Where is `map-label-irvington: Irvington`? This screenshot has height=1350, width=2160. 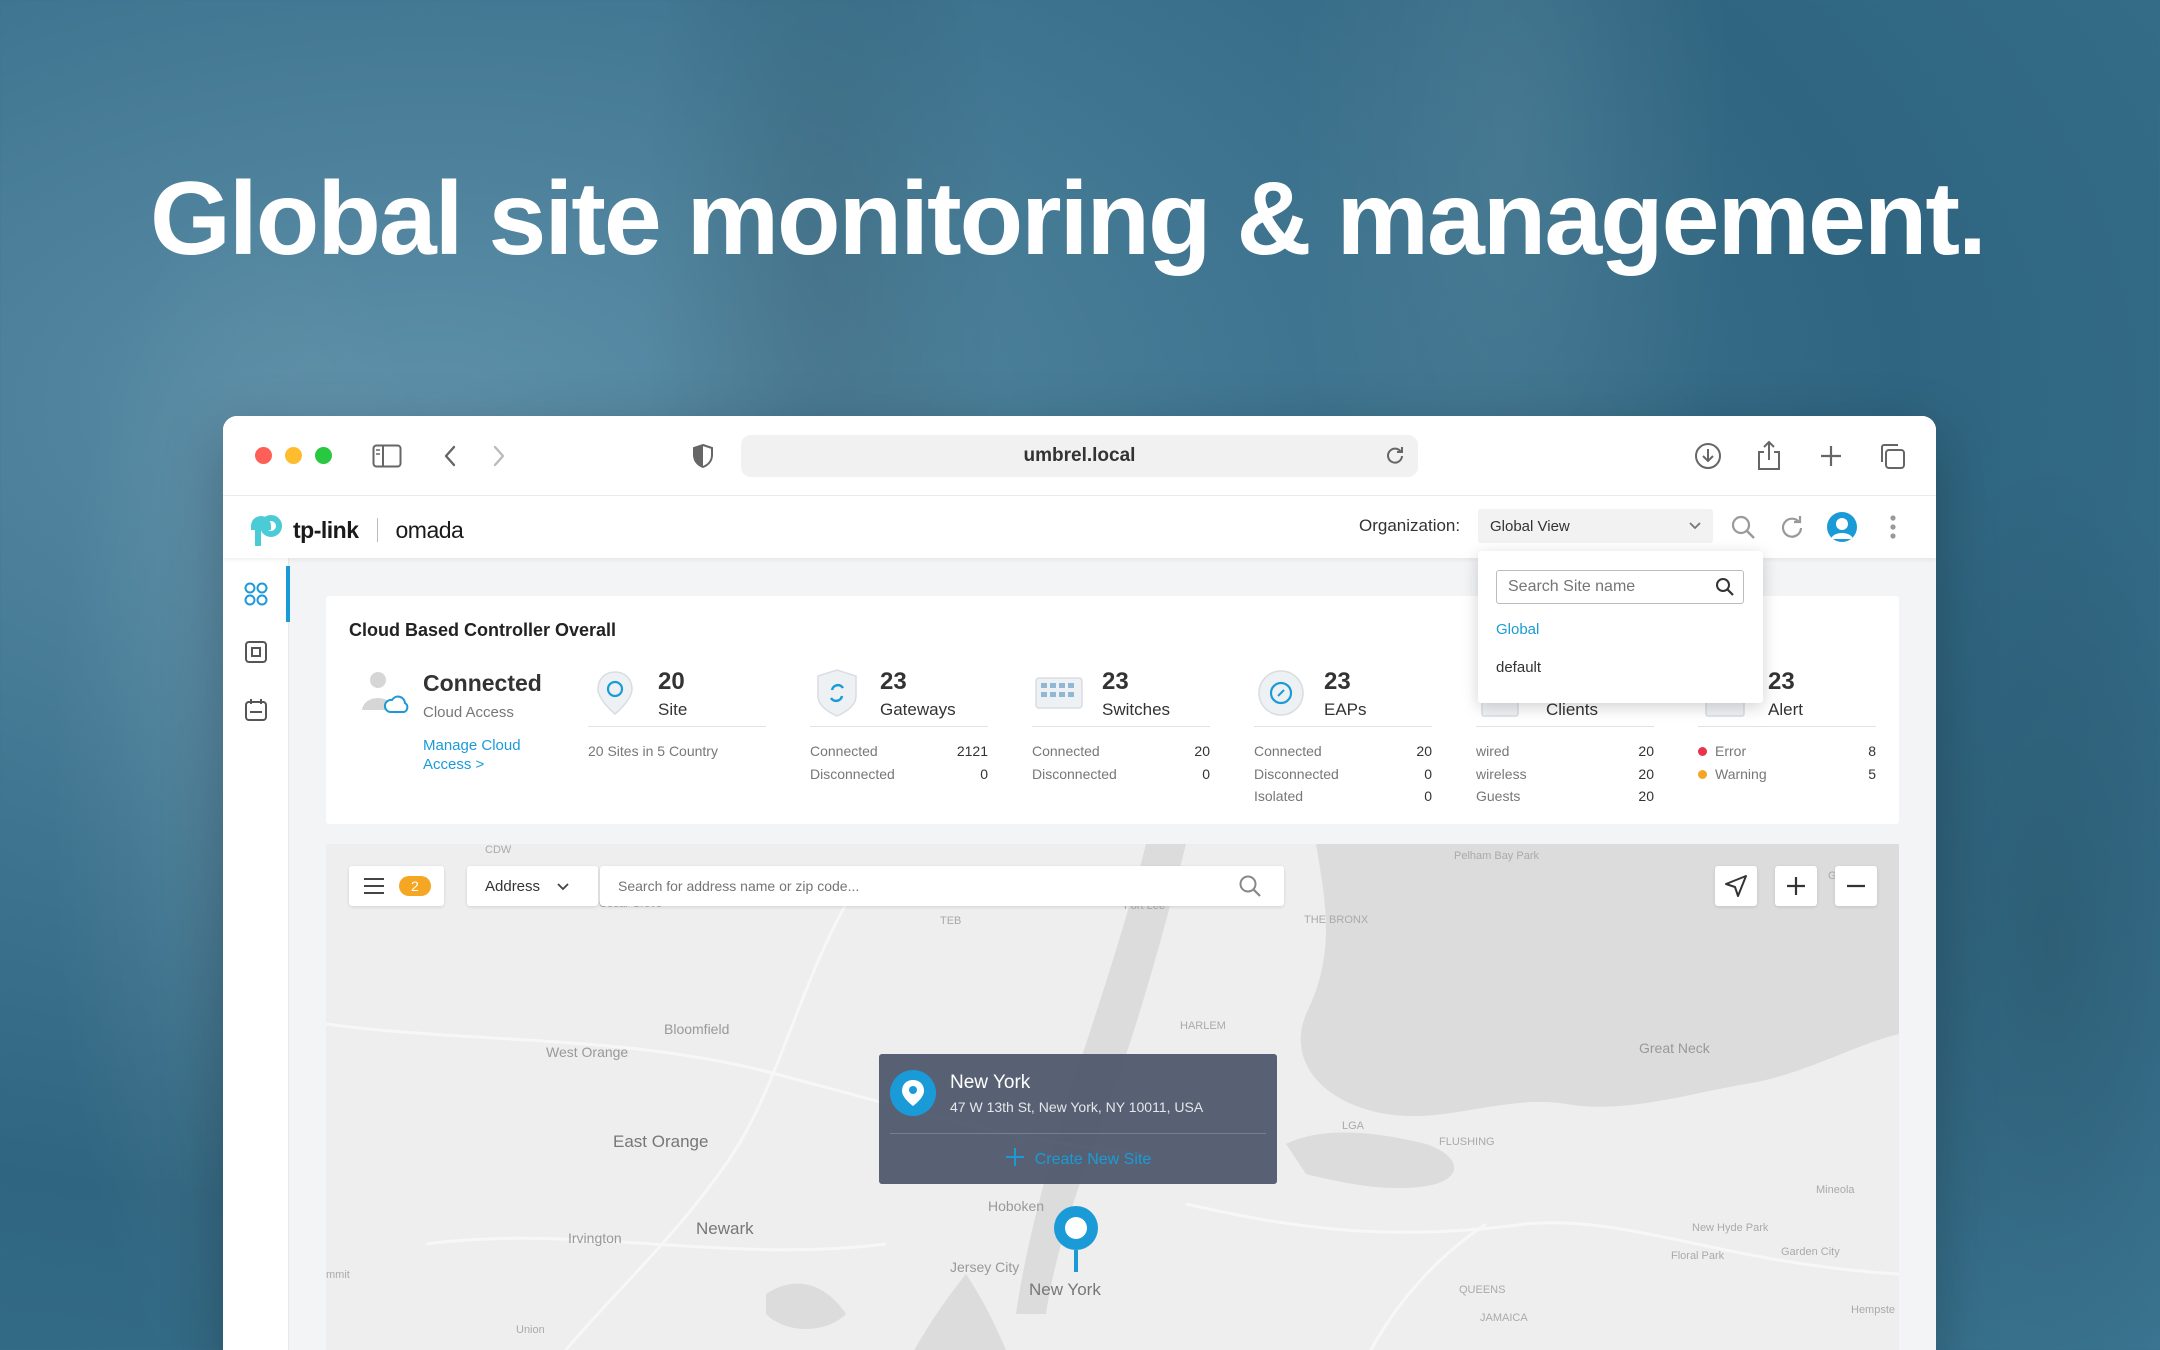 map-label-irvington: Irvington is located at coordinates (595, 1238).